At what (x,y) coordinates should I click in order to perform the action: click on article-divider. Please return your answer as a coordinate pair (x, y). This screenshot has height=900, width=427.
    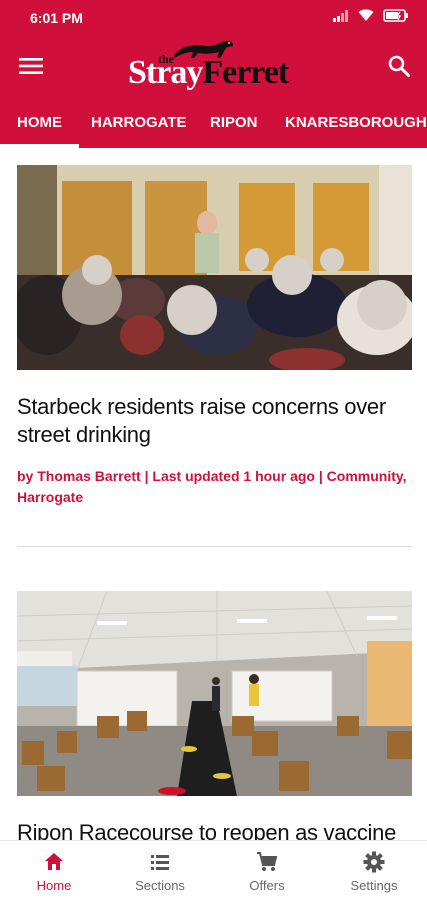
    Looking at the image, I should click on (214, 546).